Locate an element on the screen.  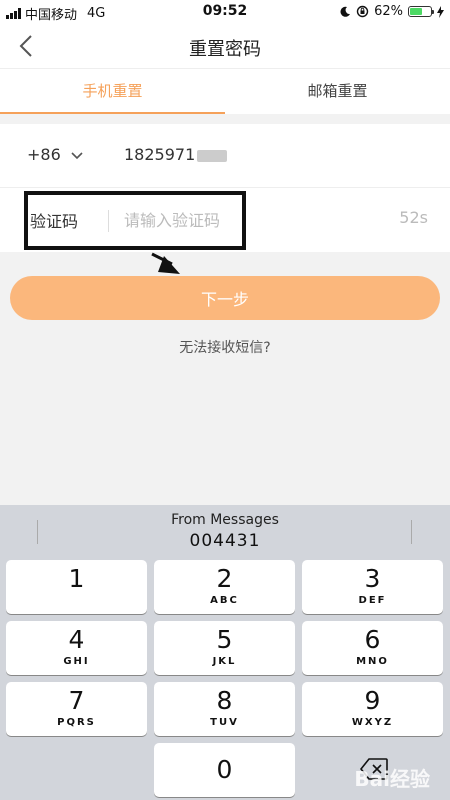
watermark-logo: Bai经验 is located at coordinates (392, 779).